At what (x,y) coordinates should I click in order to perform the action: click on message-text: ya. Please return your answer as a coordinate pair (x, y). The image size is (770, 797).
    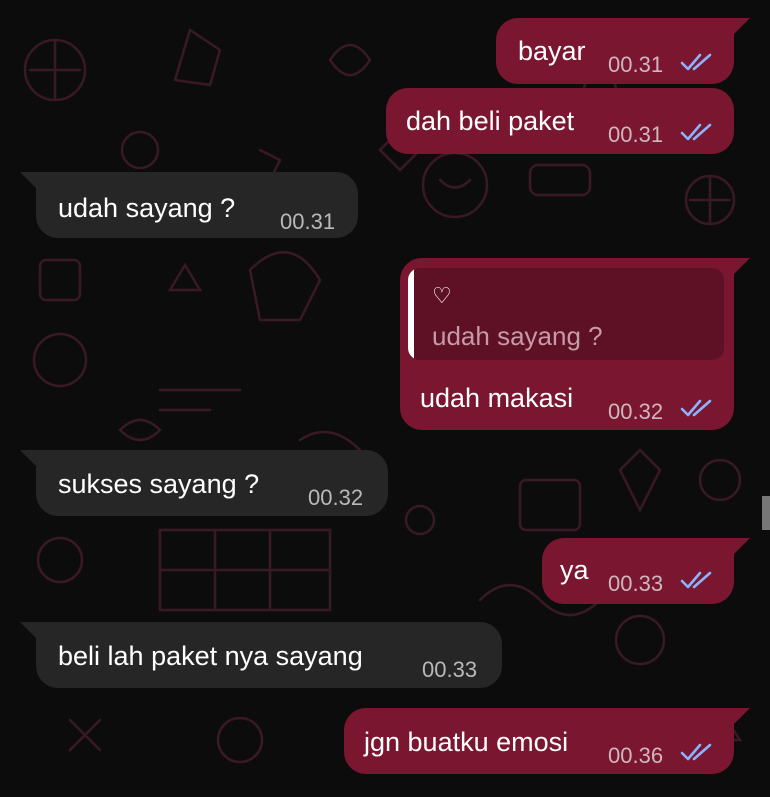
    Looking at the image, I should click on (574, 570).